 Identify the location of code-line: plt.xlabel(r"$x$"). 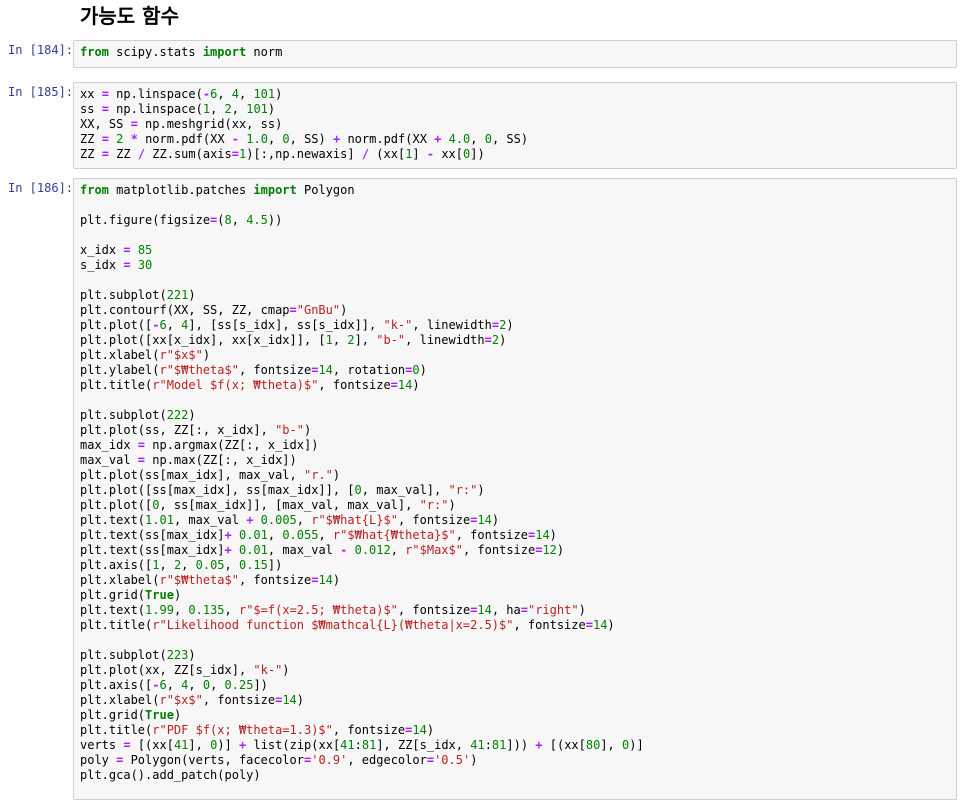
(515, 355).